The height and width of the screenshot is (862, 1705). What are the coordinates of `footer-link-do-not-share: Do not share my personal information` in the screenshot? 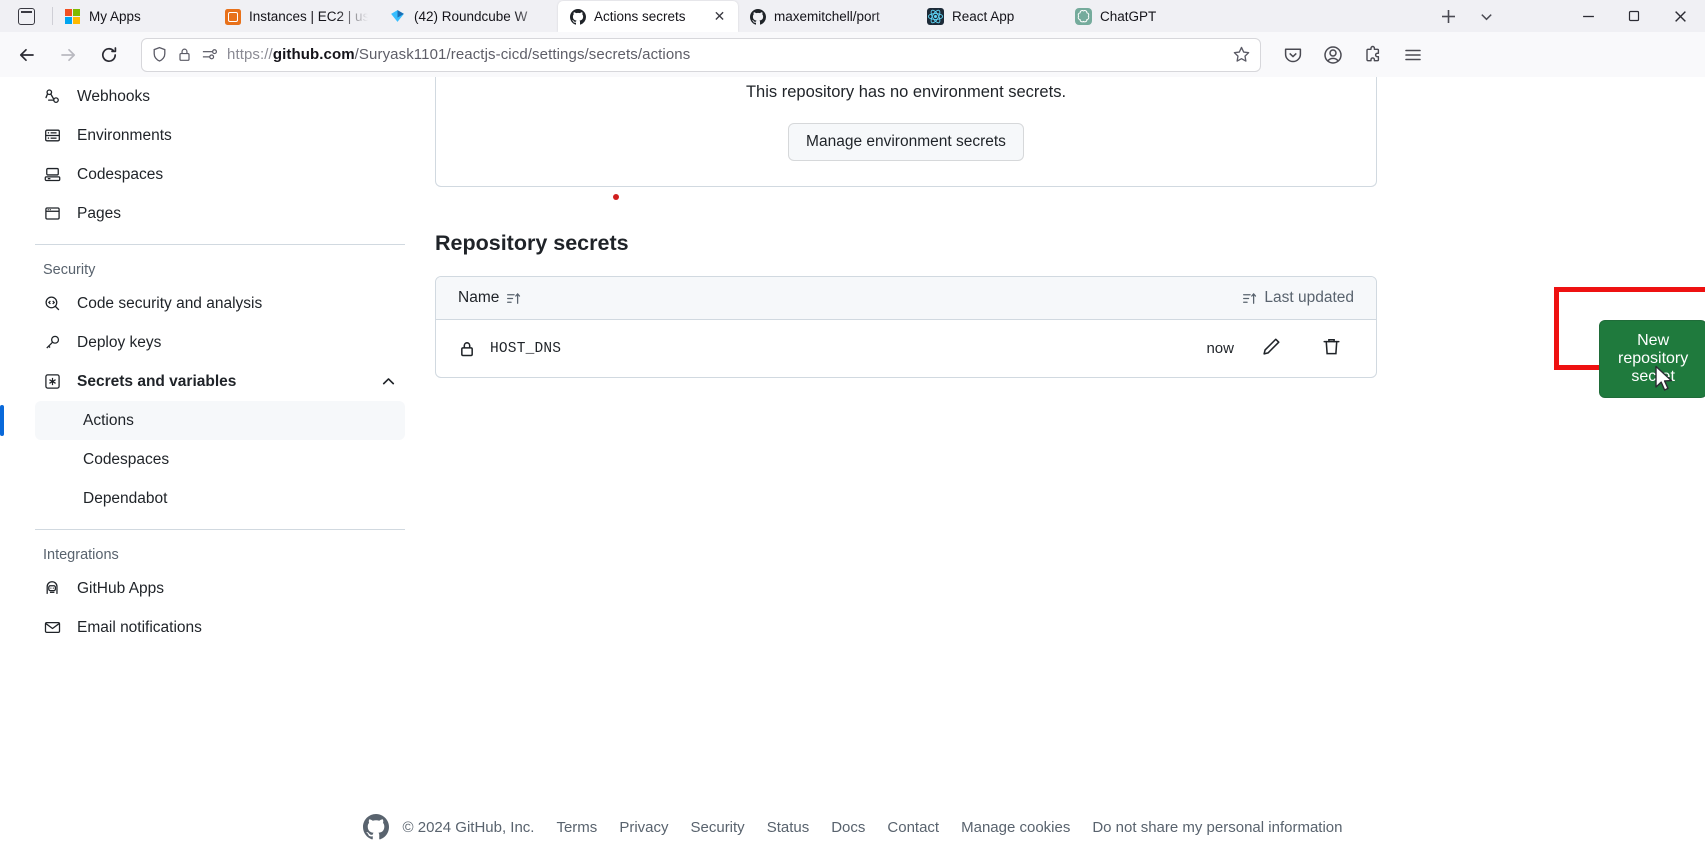 It's located at (1217, 827).